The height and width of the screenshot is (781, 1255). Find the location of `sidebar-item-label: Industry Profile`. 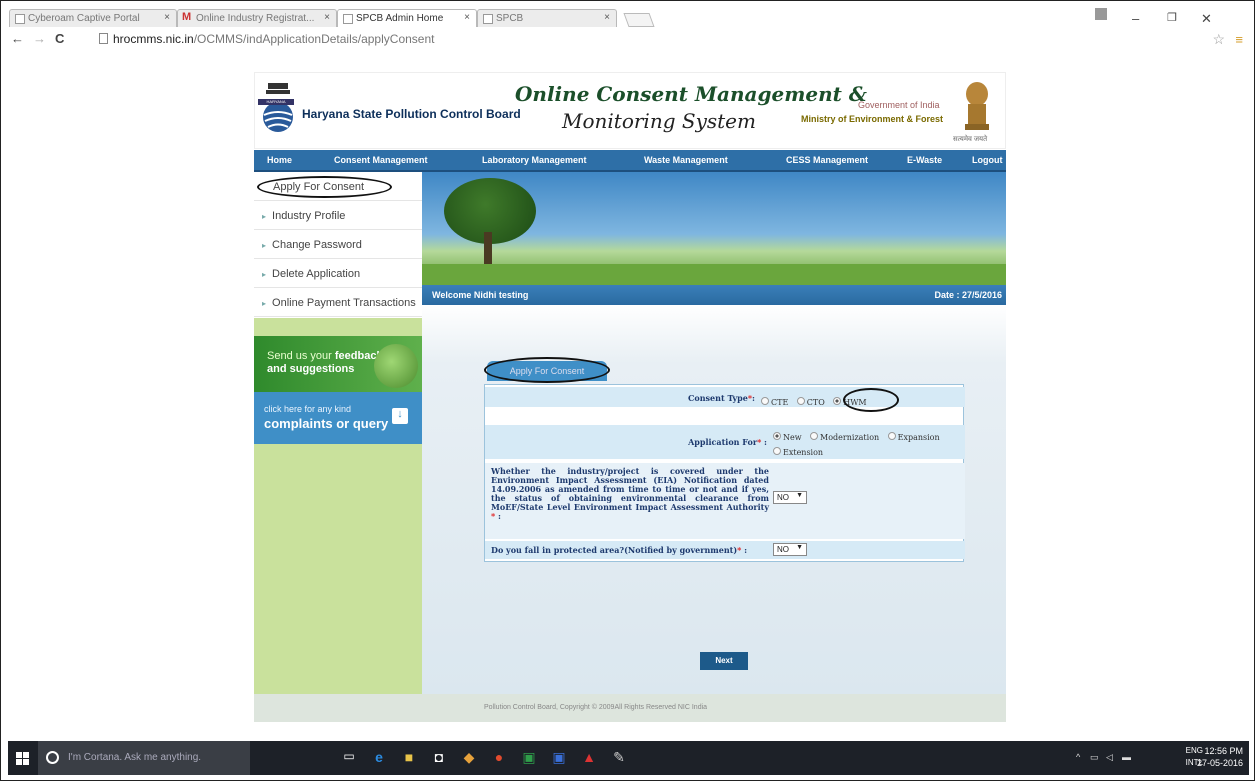

sidebar-item-label: Industry Profile is located at coordinates (309, 216).